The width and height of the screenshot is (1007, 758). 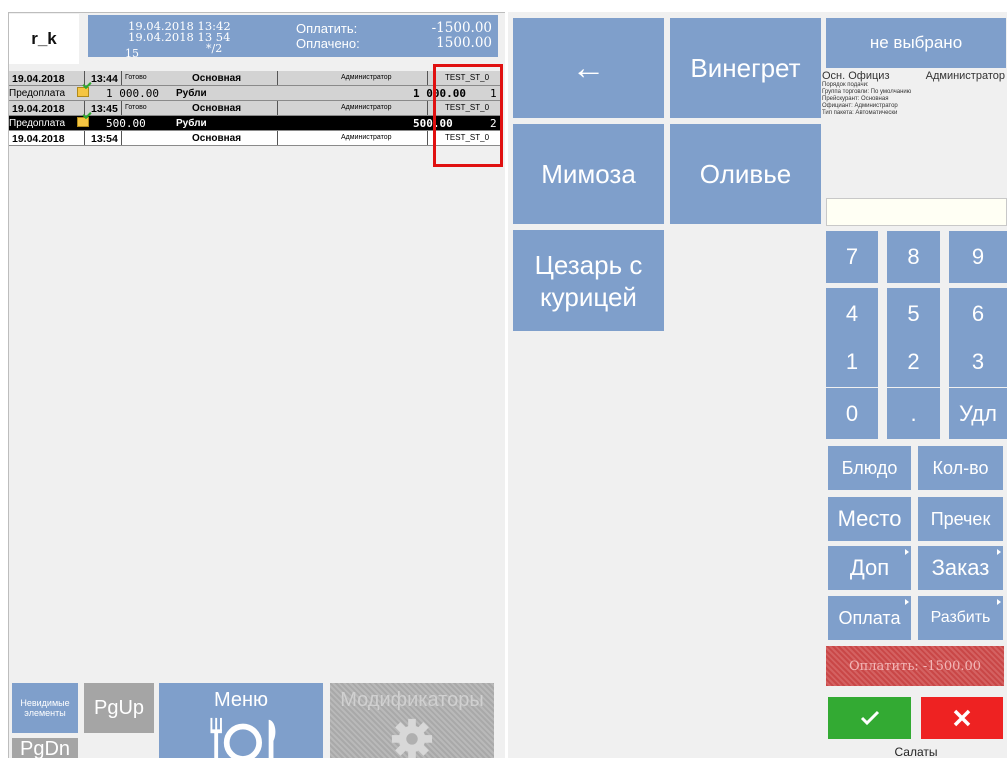 What do you see at coordinates (104, 109) in the screenshot?
I see `order-time: 13:45` at bounding box center [104, 109].